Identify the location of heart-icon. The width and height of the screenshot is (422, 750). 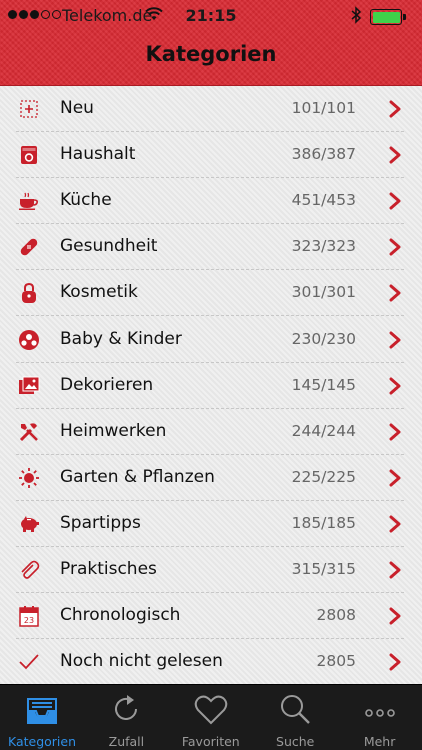
(211, 709).